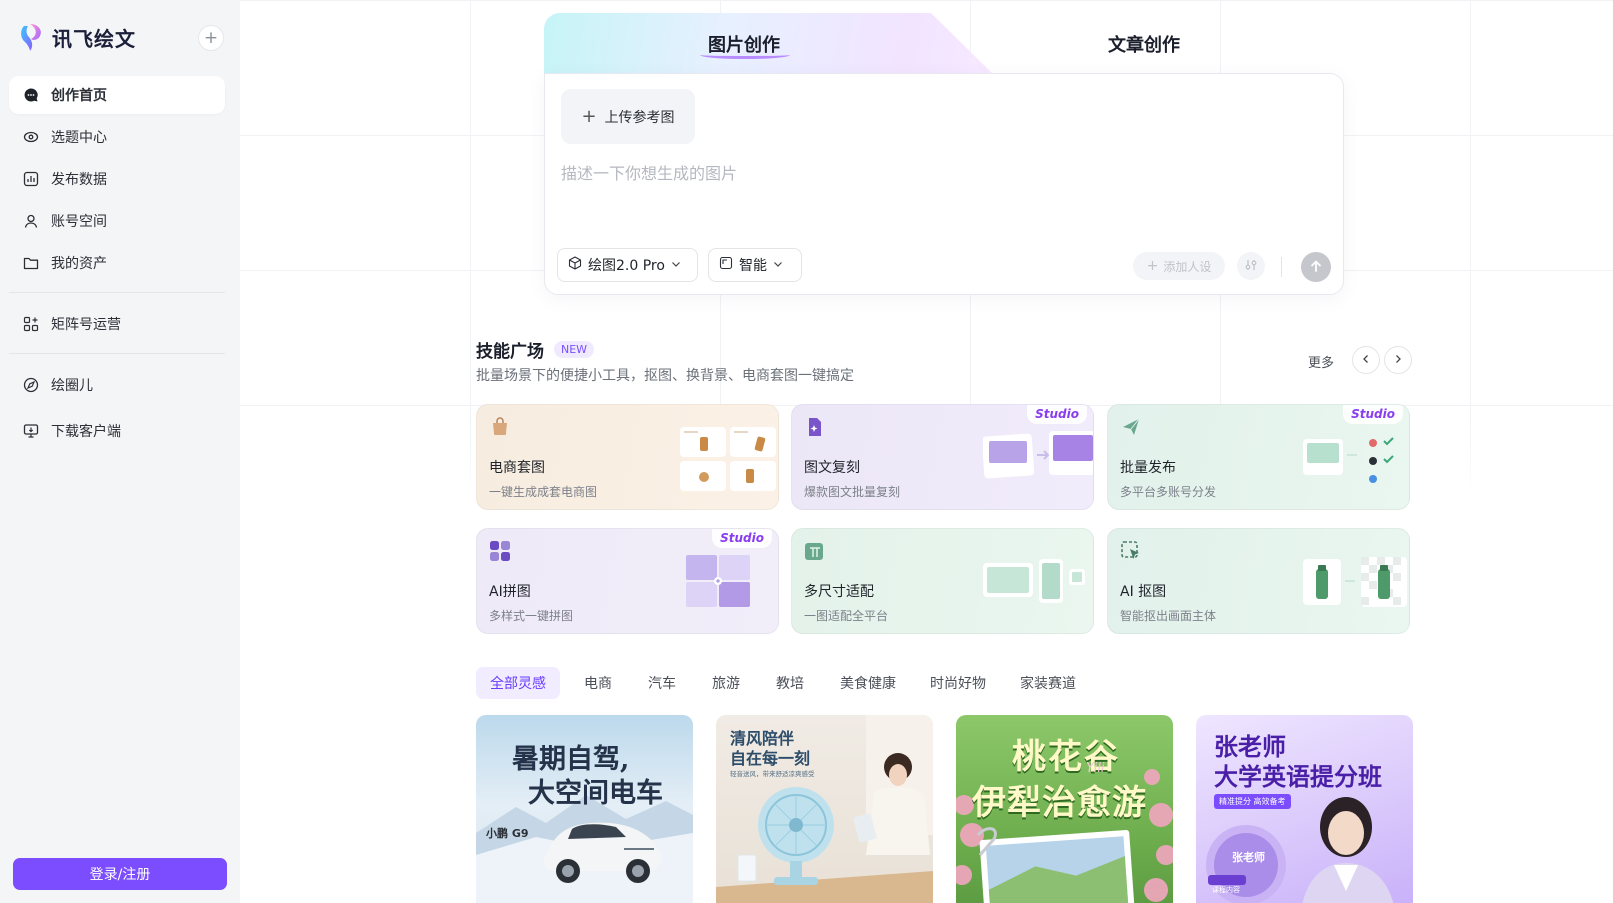 The width and height of the screenshot is (1613, 903). What do you see at coordinates (942, 457) in the screenshot?
I see `skill-card-post-replicate: Studio 图文复刻 爆款图文批量复刻` at bounding box center [942, 457].